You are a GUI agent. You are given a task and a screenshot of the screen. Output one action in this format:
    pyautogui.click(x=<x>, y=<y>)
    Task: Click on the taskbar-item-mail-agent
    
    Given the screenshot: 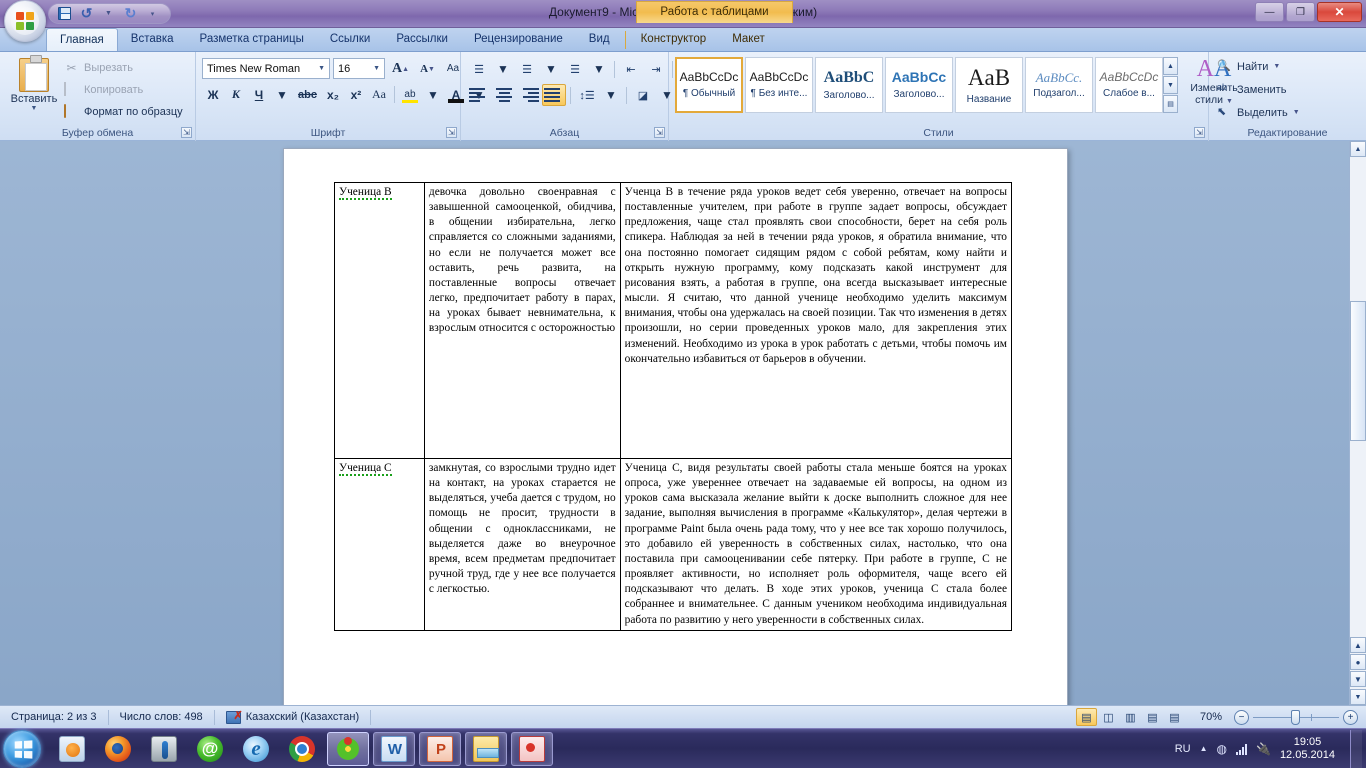 What is the action you would take?
    pyautogui.click(x=210, y=749)
    